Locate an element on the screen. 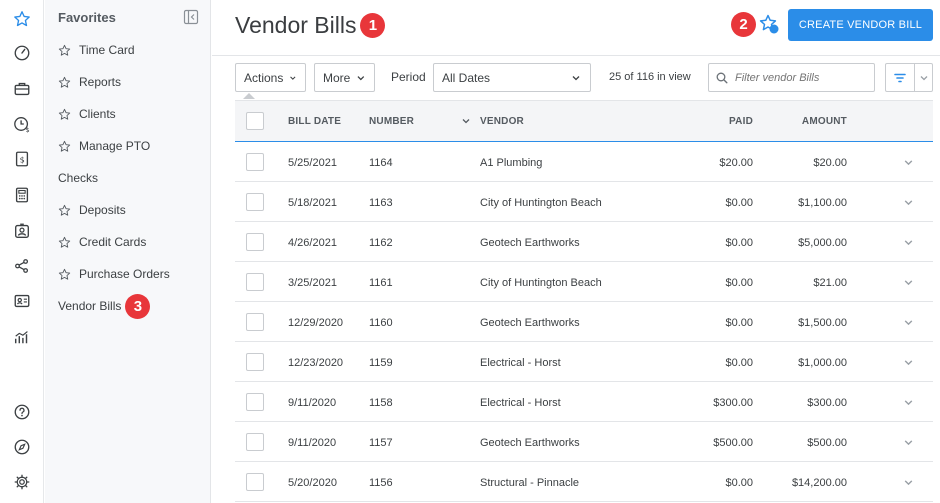 This screenshot has width=940, height=503. col-vendor: VENDOR is located at coordinates (502, 121).